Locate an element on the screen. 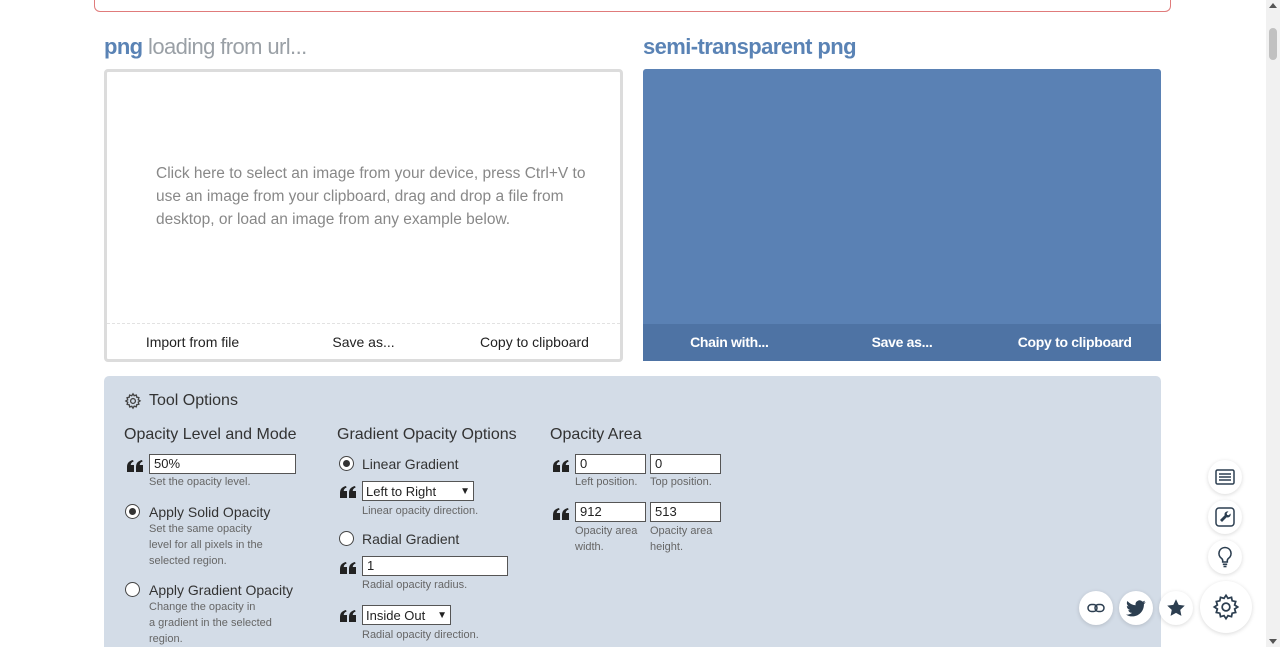  area-height-help-1: Opacity area is located at coordinates (681, 531).